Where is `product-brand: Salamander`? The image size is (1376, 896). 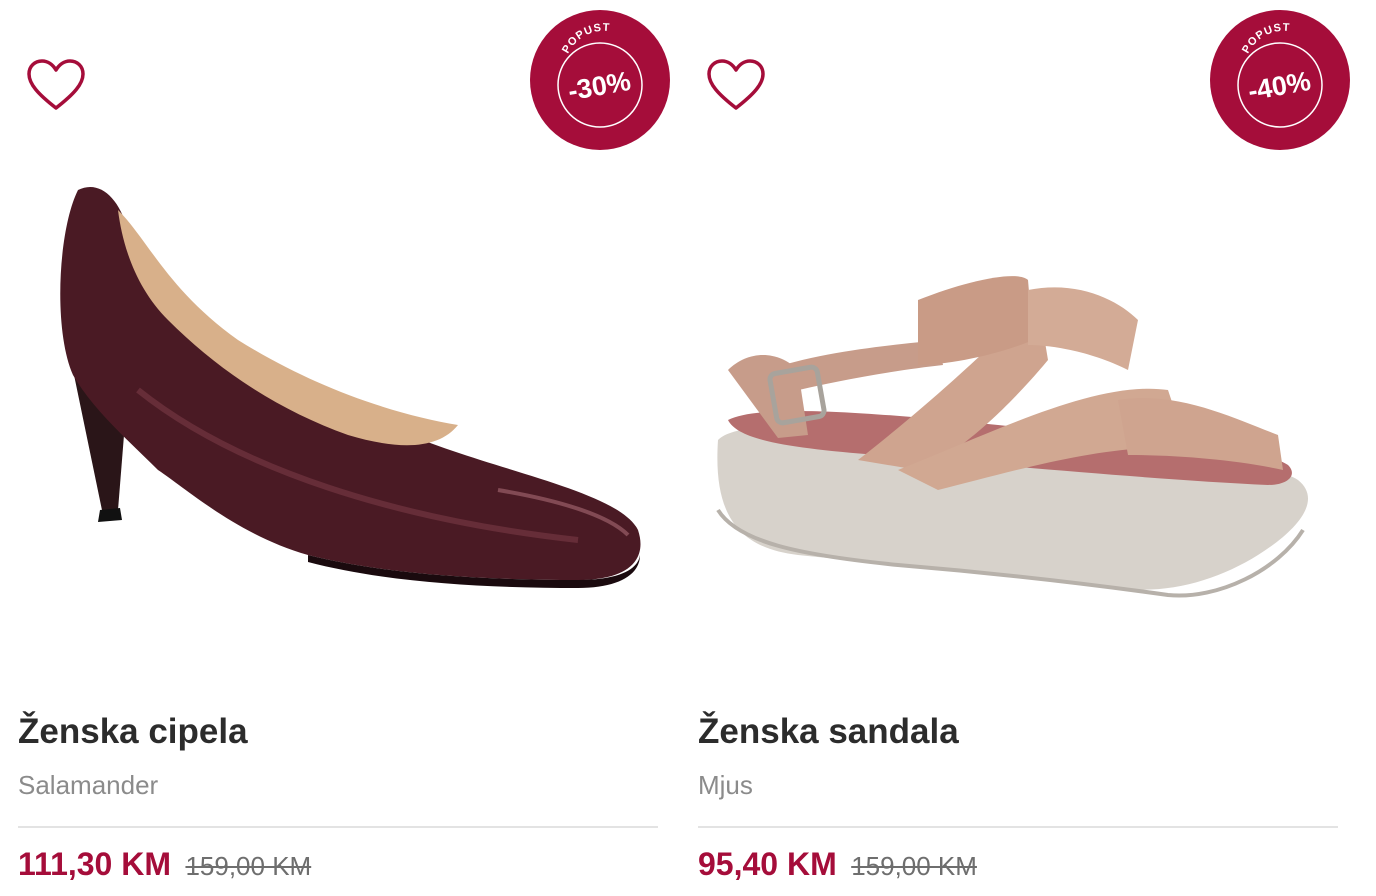
product-brand: Salamander is located at coordinates (88, 785).